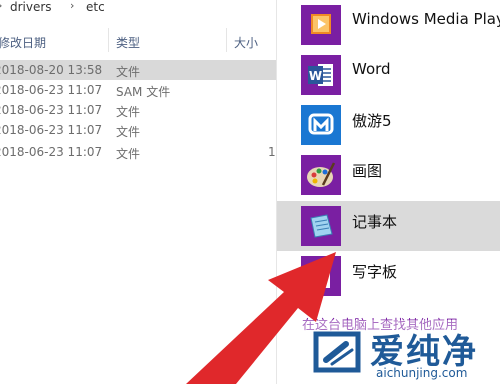 The height and width of the screenshot is (384, 500). What do you see at coordinates (51, 70) in the screenshot?
I see `file-modified: 2018-08-20 13:58` at bounding box center [51, 70].